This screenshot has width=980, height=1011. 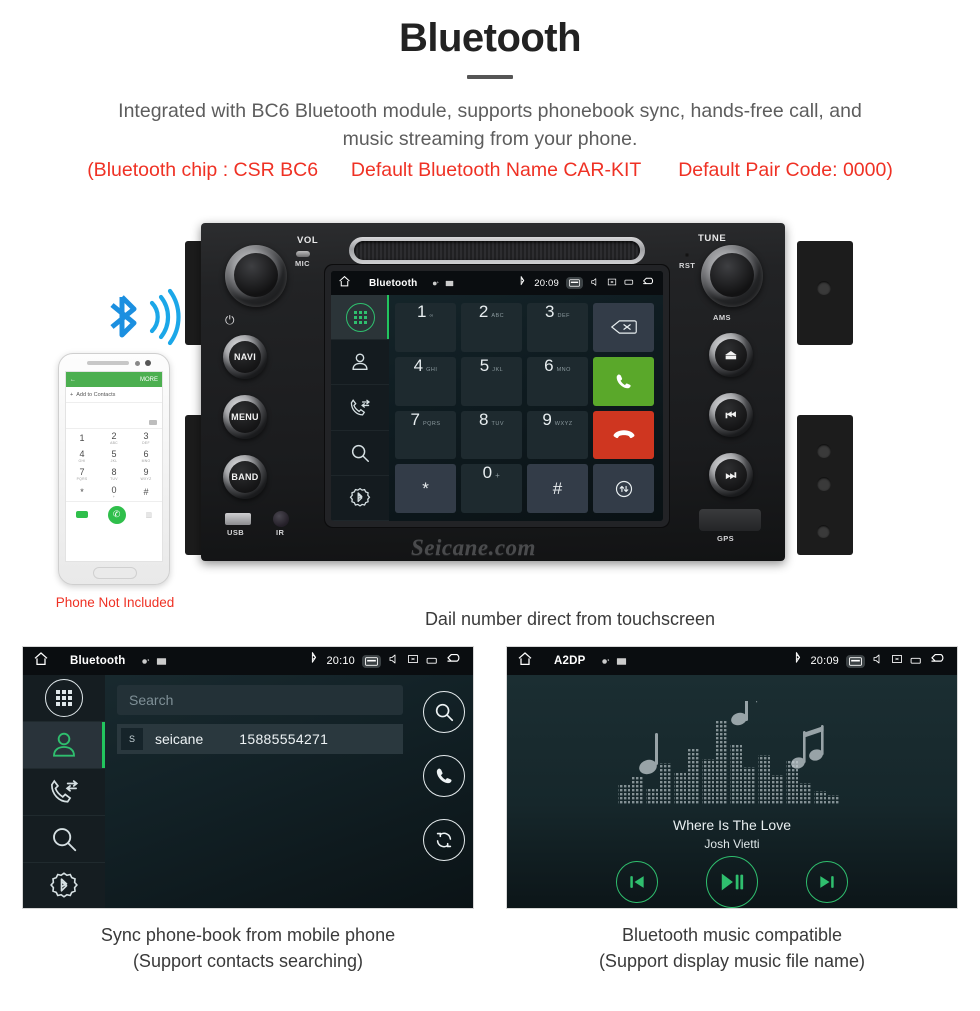 I want to click on search-input: Search, so click(x=260, y=700).